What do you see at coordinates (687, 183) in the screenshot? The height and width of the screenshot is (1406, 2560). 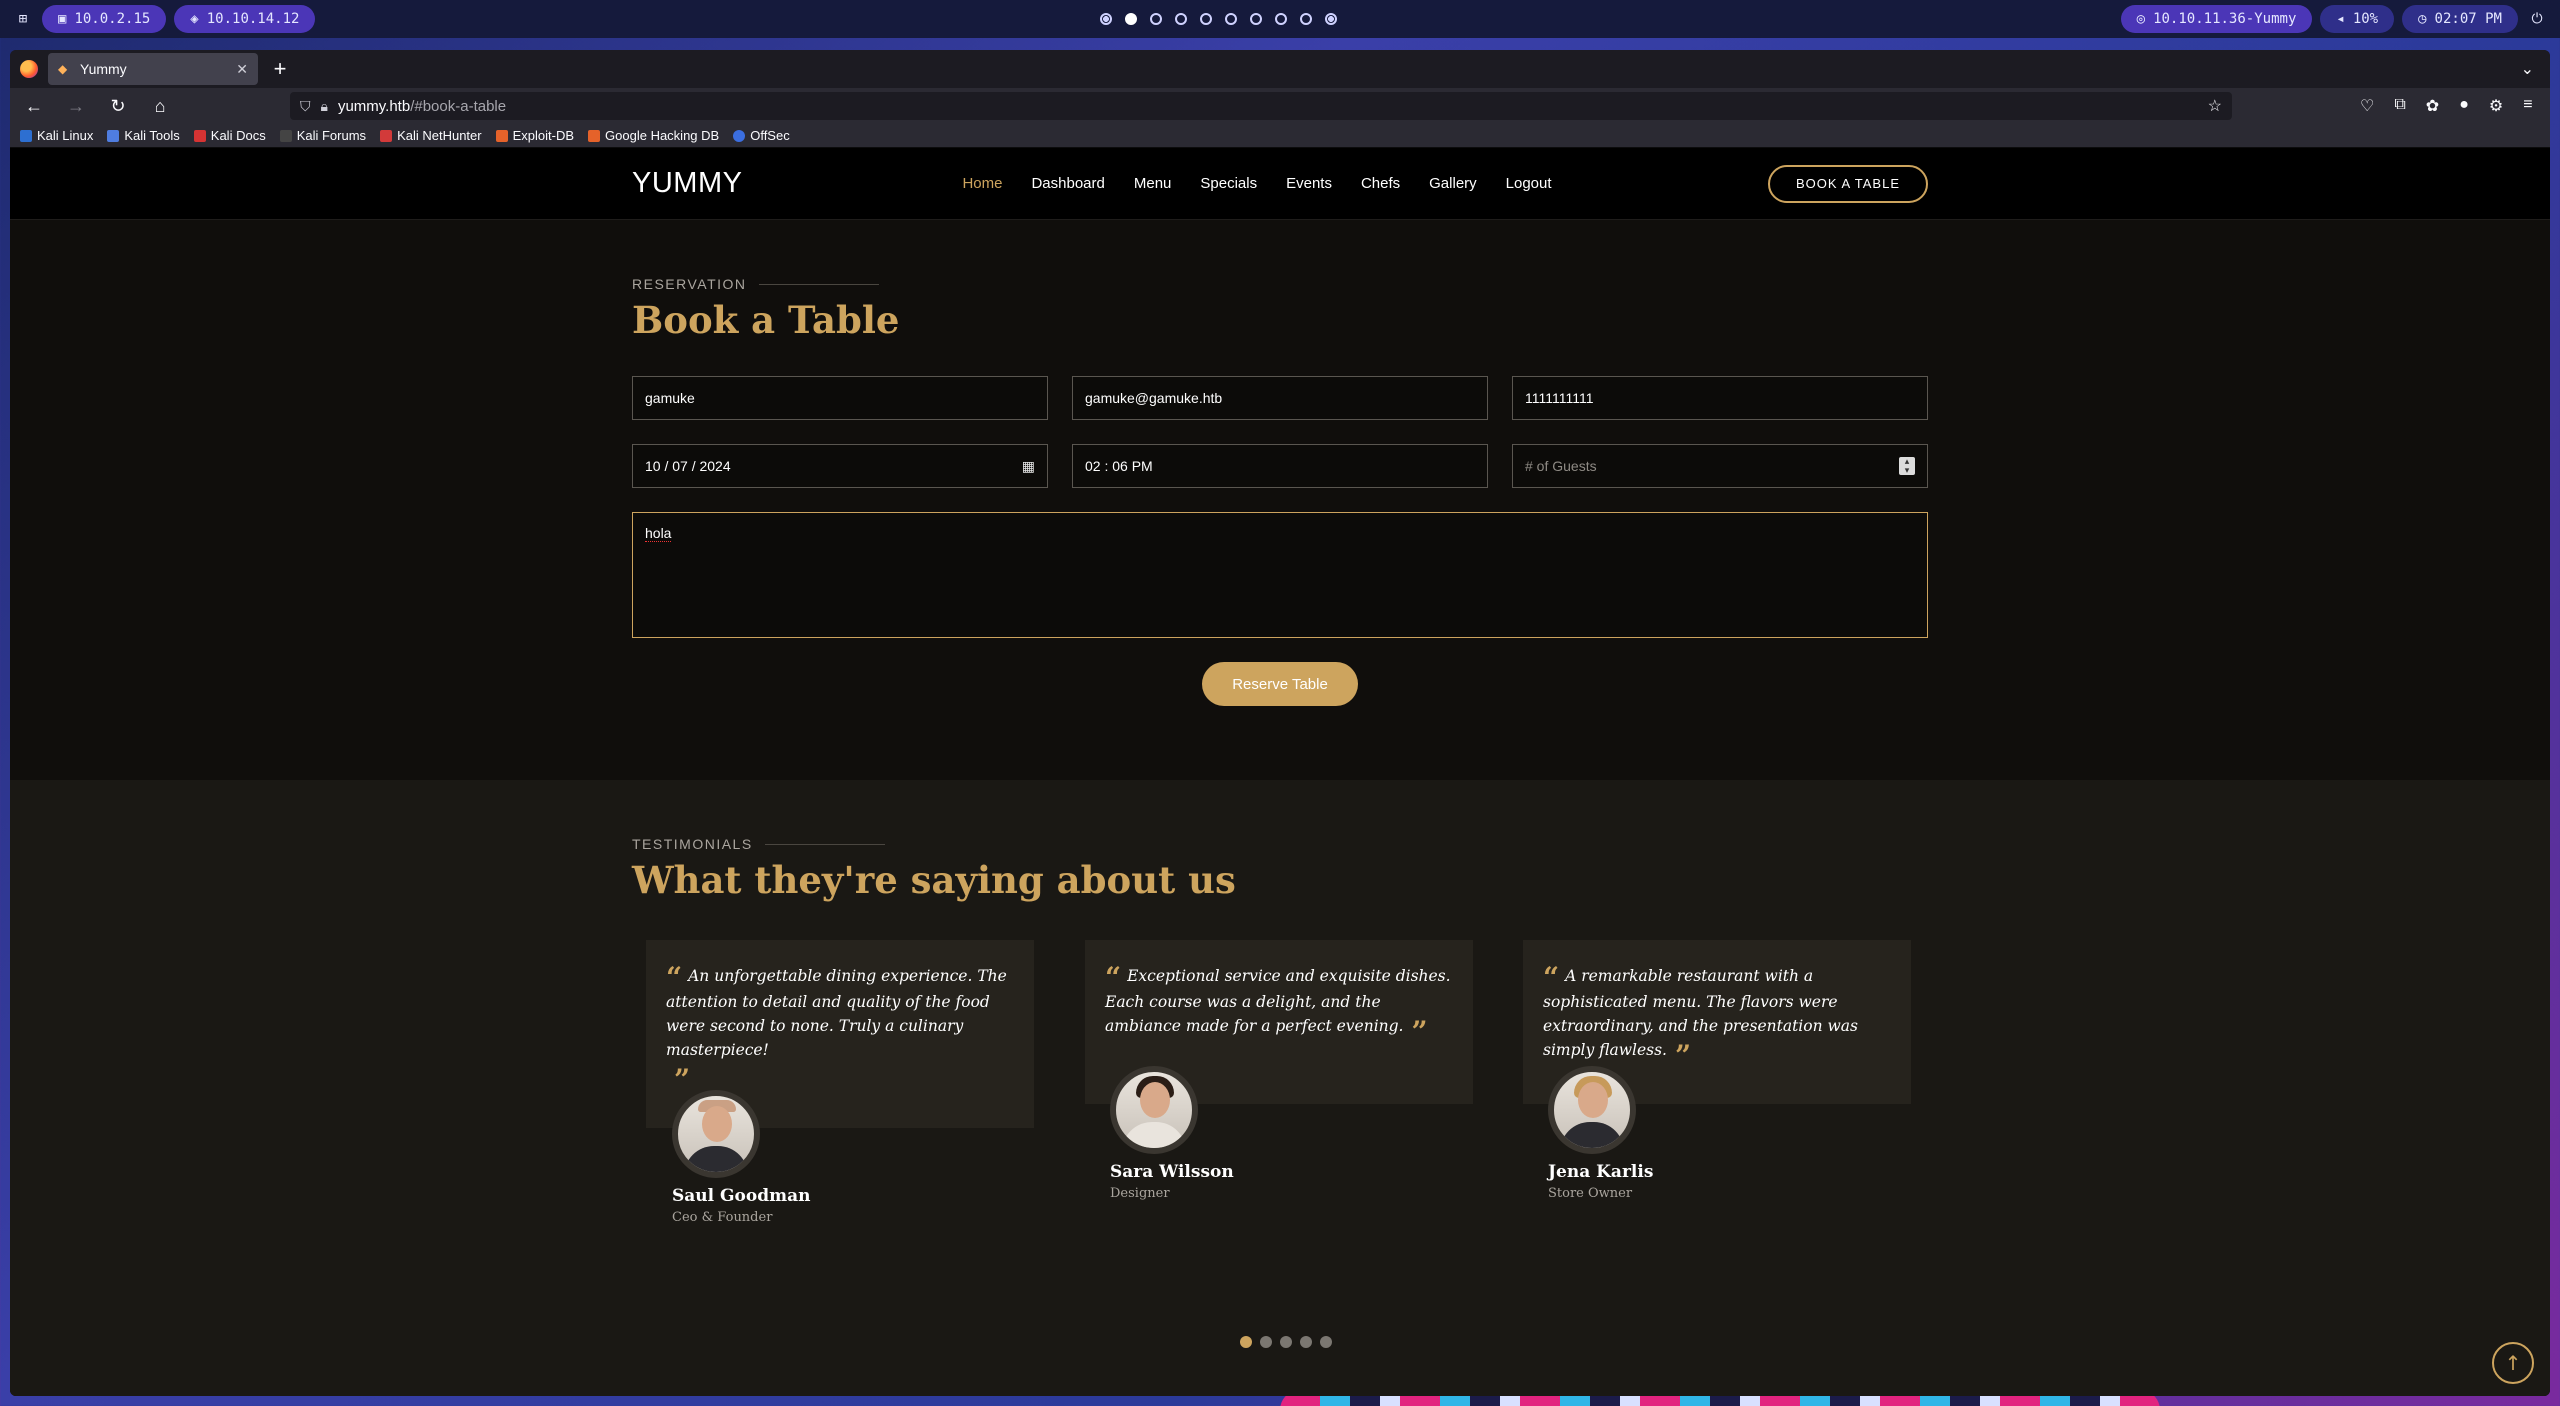 I see `site-logo: YUMMY` at bounding box center [687, 183].